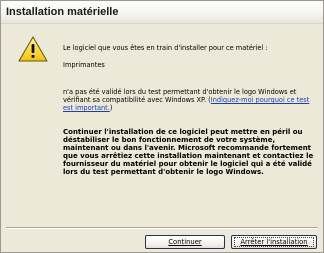 This screenshot has height=253, width=324. Describe the element at coordinates (162, 228) in the screenshot. I see `separator` at that location.